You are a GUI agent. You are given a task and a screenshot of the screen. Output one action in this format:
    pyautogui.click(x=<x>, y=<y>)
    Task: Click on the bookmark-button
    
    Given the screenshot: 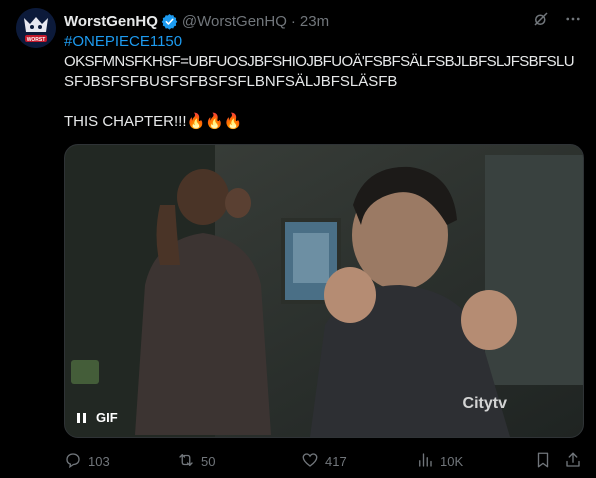 What is the action you would take?
    pyautogui.click(x=543, y=461)
    